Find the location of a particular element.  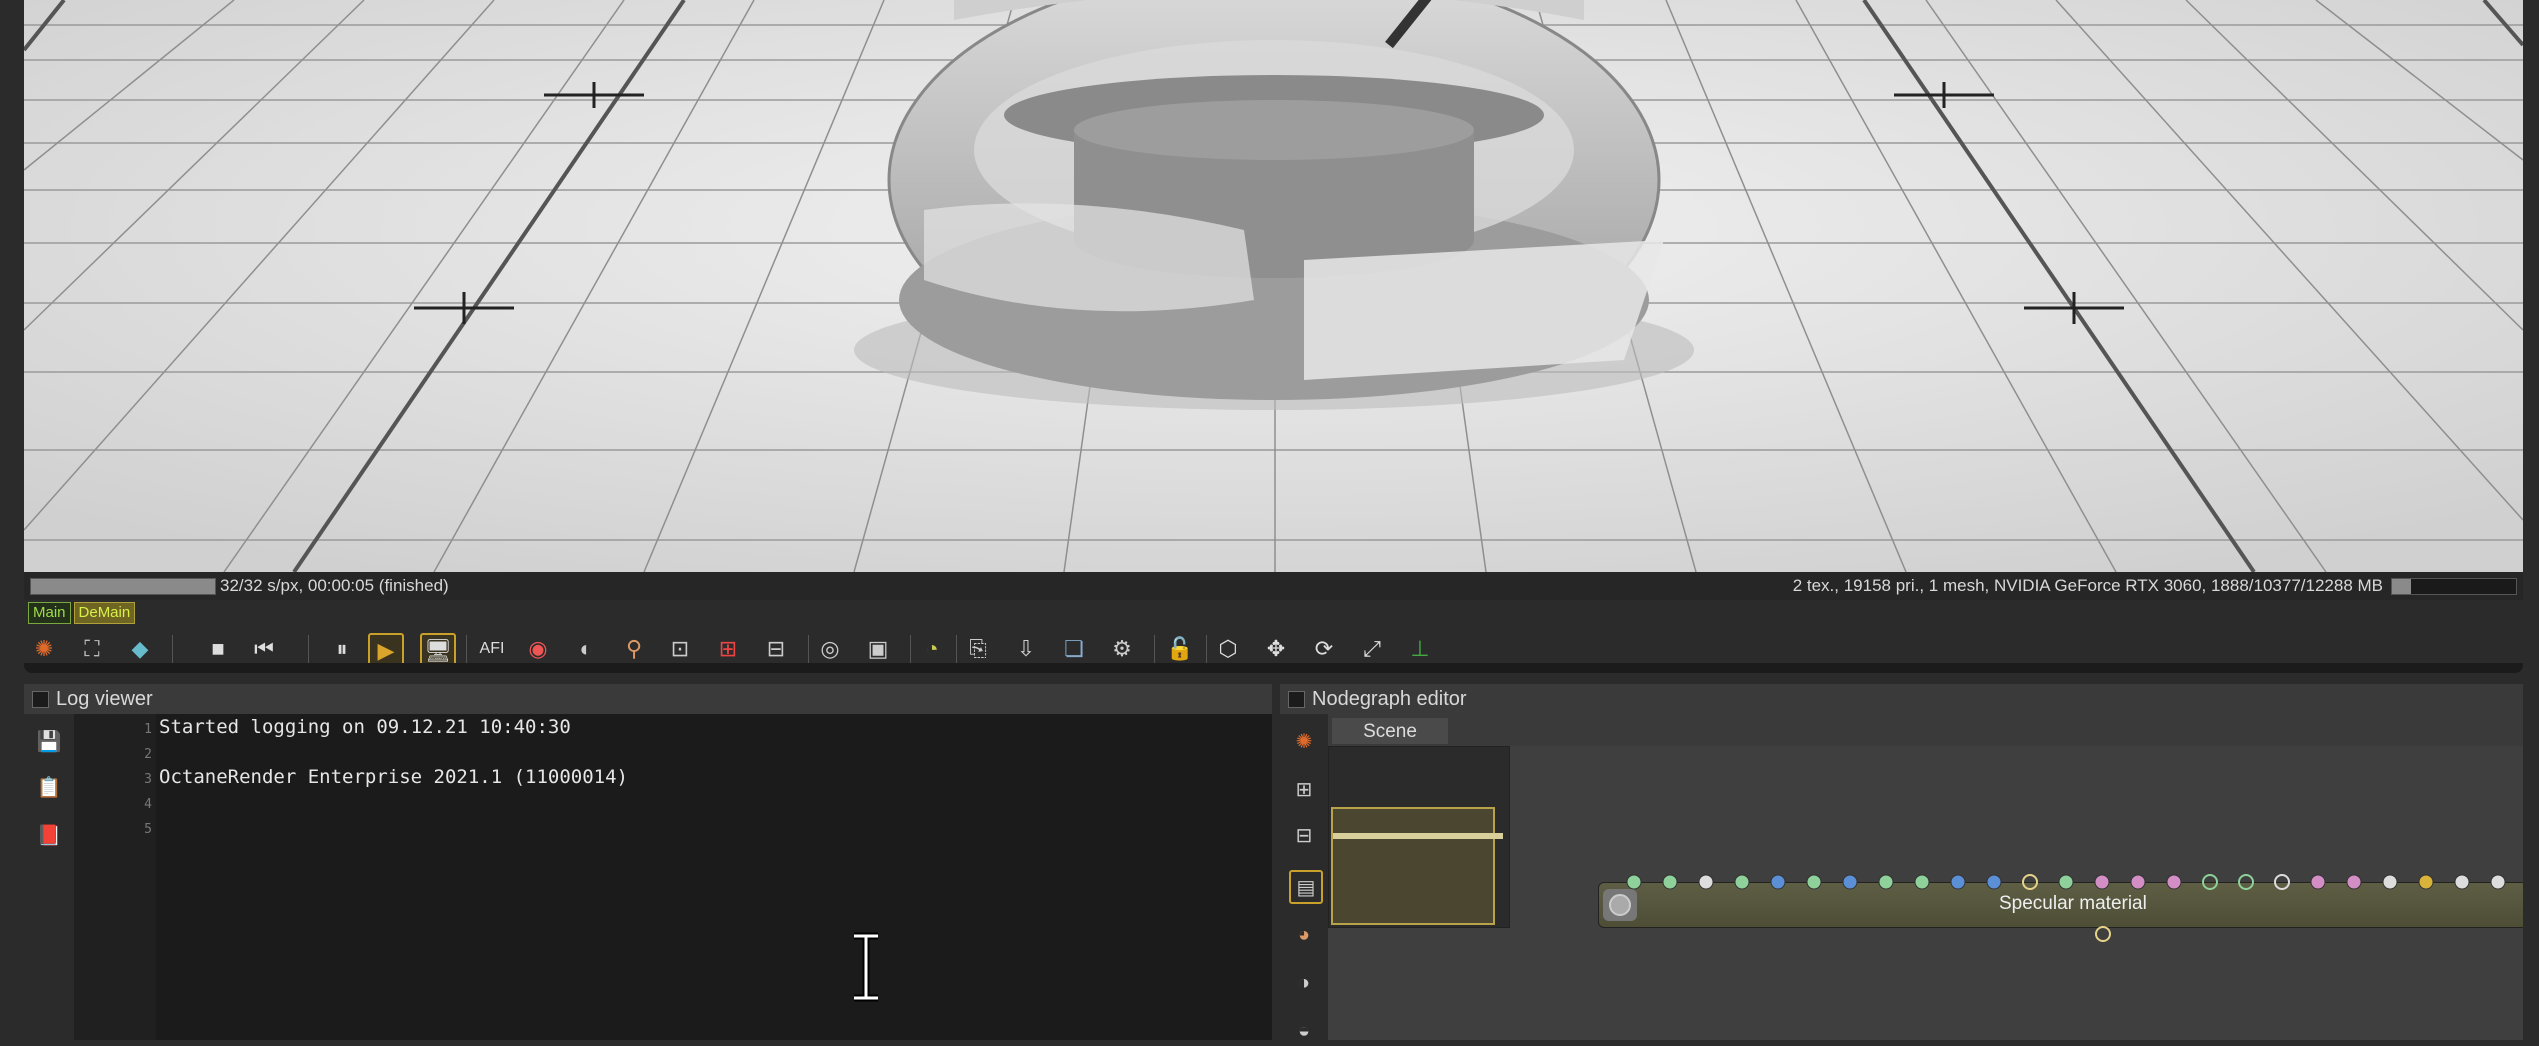

save-render-icon: ⇩ is located at coordinates (1026, 649).